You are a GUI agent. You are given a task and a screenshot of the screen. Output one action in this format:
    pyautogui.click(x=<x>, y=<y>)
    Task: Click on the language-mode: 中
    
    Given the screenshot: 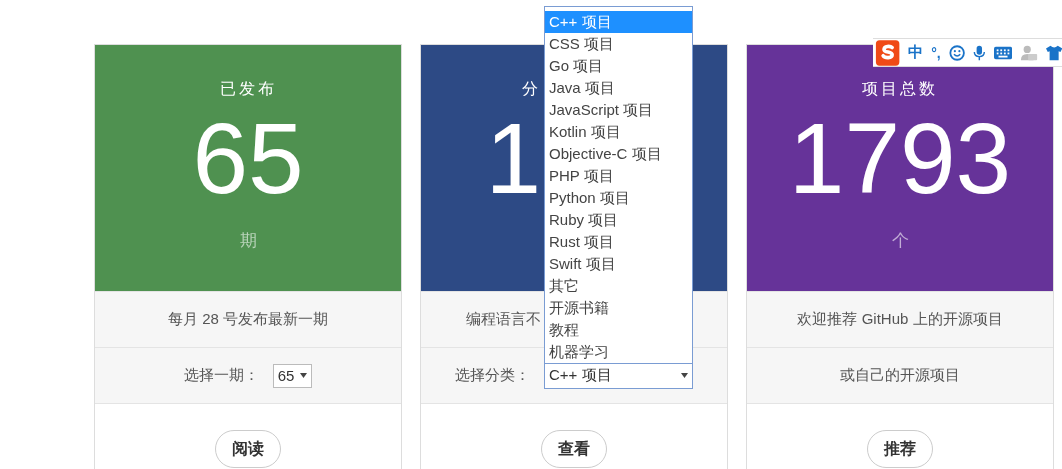 What is the action you would take?
    pyautogui.click(x=916, y=52)
    